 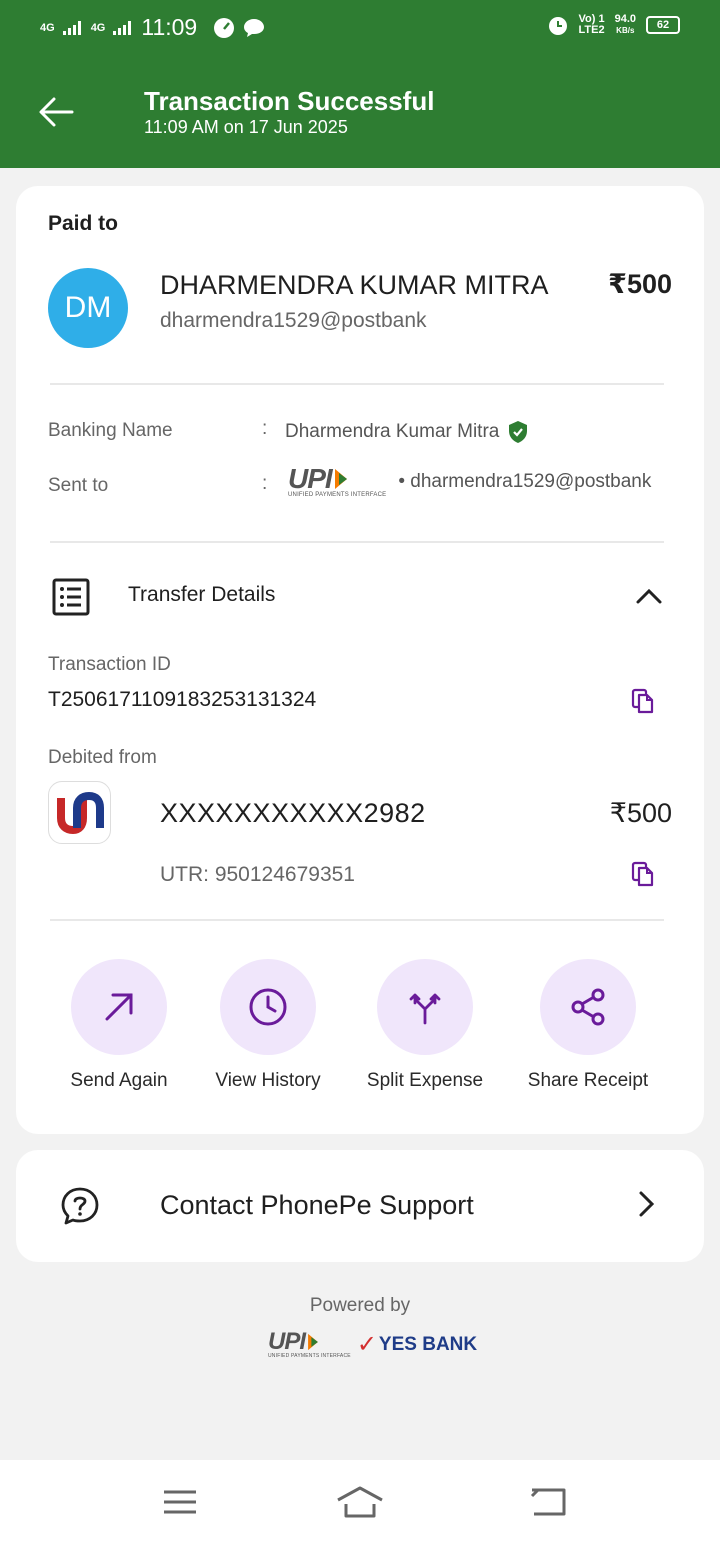 What do you see at coordinates (360, 1305) in the screenshot?
I see `powered-by-label: Powered by` at bounding box center [360, 1305].